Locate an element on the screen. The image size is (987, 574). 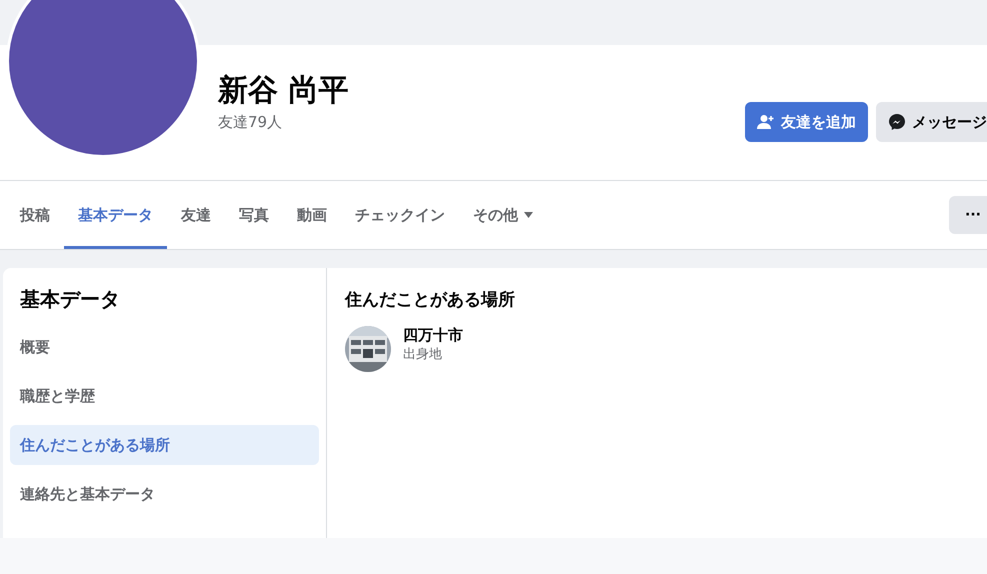
friends-count: 友達79人 is located at coordinates (251, 122).